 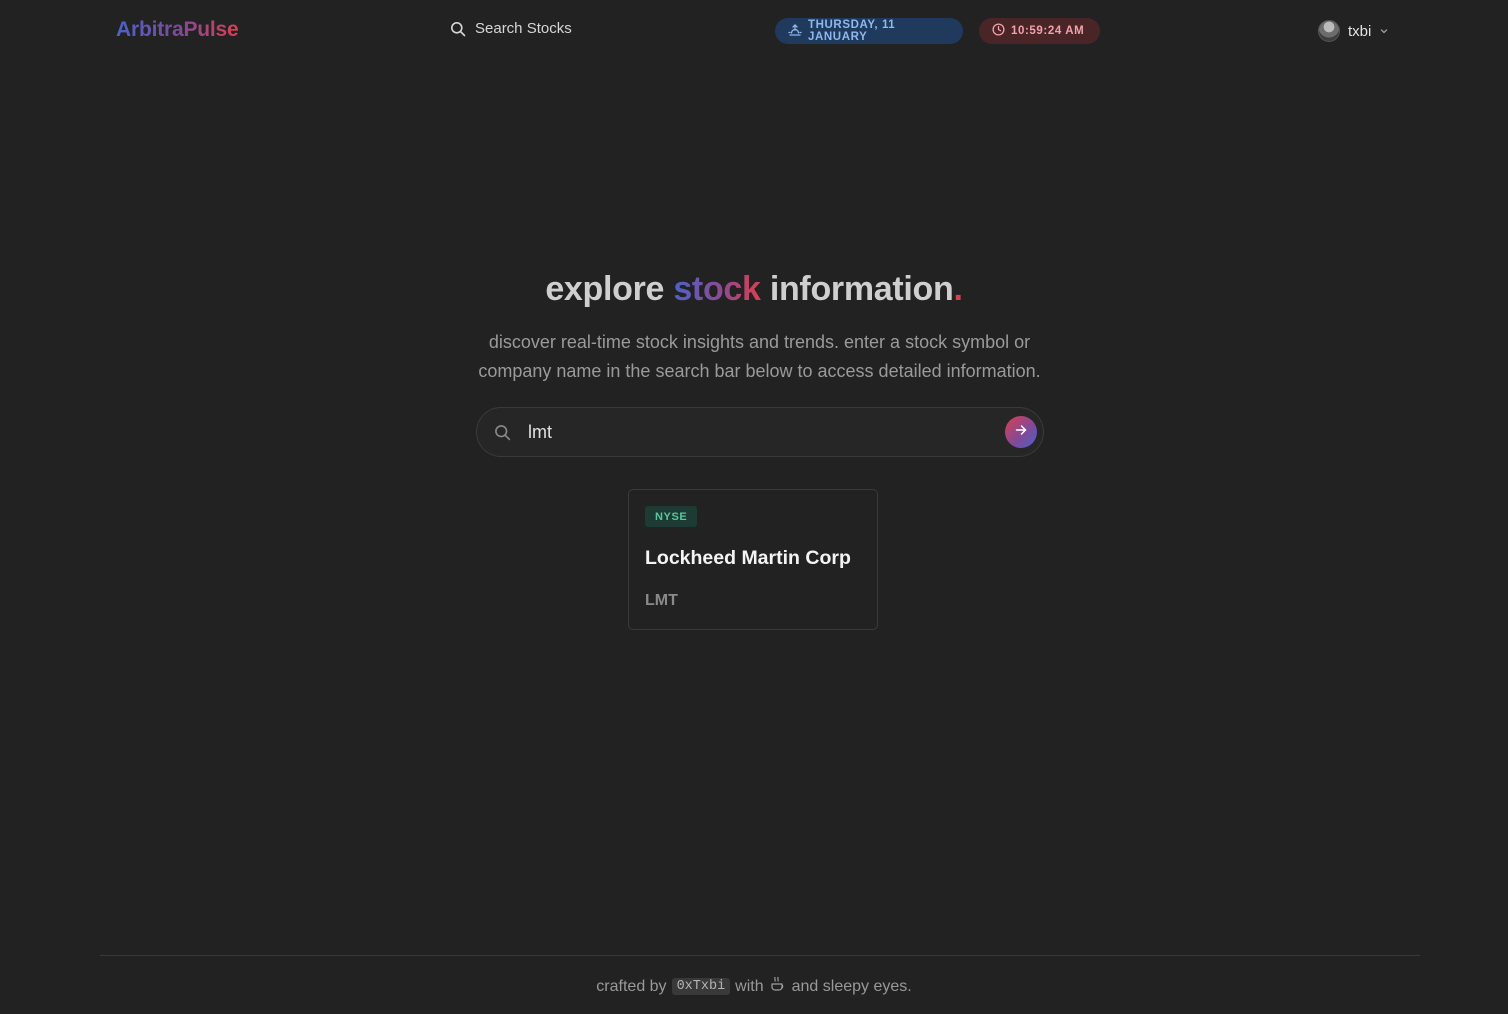 I want to click on coffee-icon, so click(x=778, y=986).